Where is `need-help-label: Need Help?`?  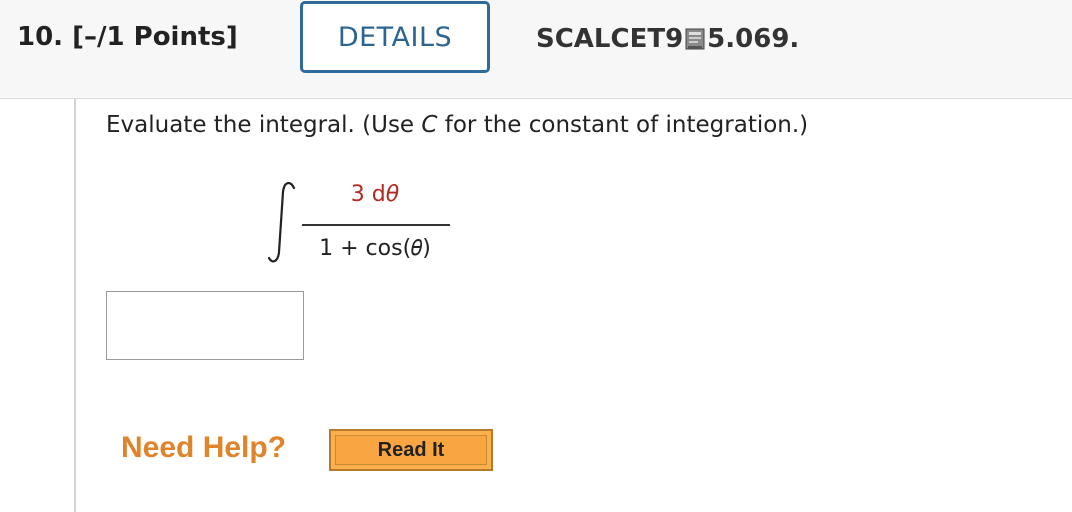 need-help-label: Need Help? is located at coordinates (204, 447).